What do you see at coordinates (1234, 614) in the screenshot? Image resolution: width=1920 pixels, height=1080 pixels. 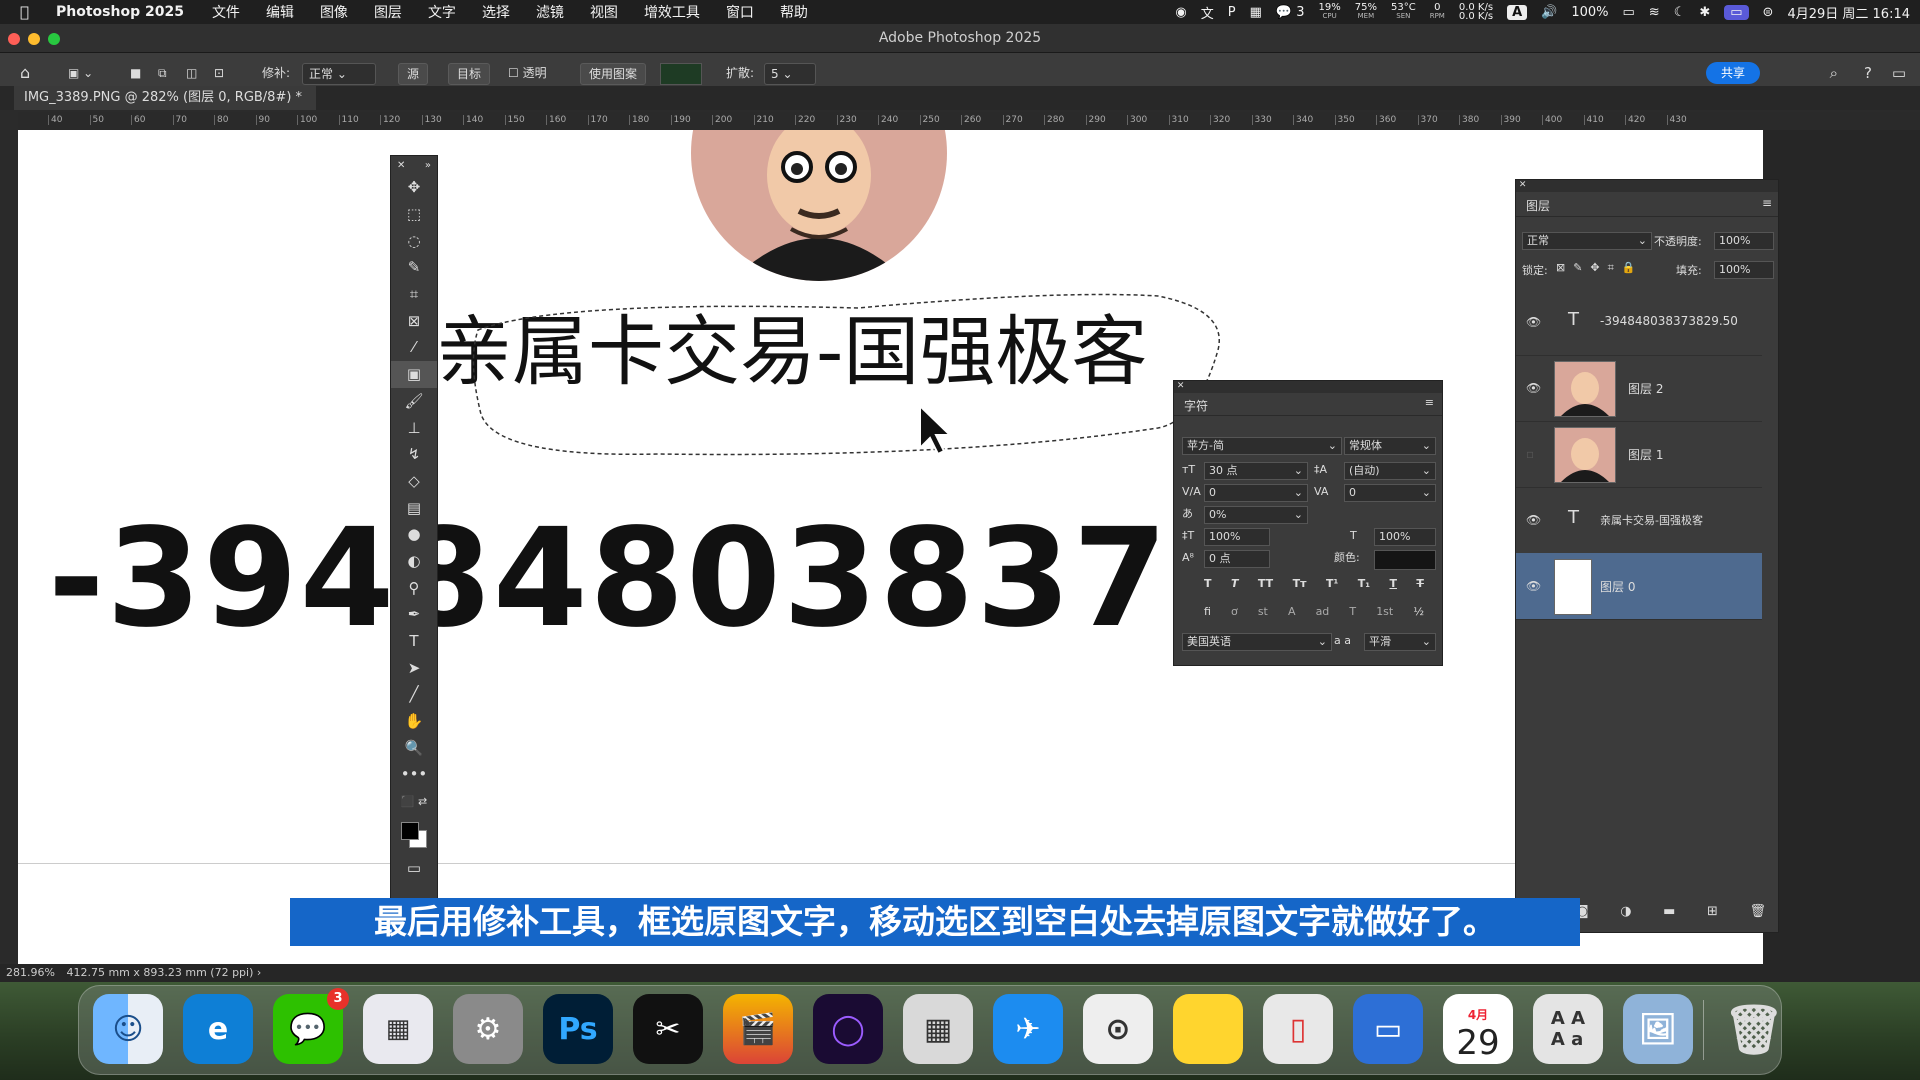 I see `discretionary-ligature-button: ơ` at bounding box center [1234, 614].